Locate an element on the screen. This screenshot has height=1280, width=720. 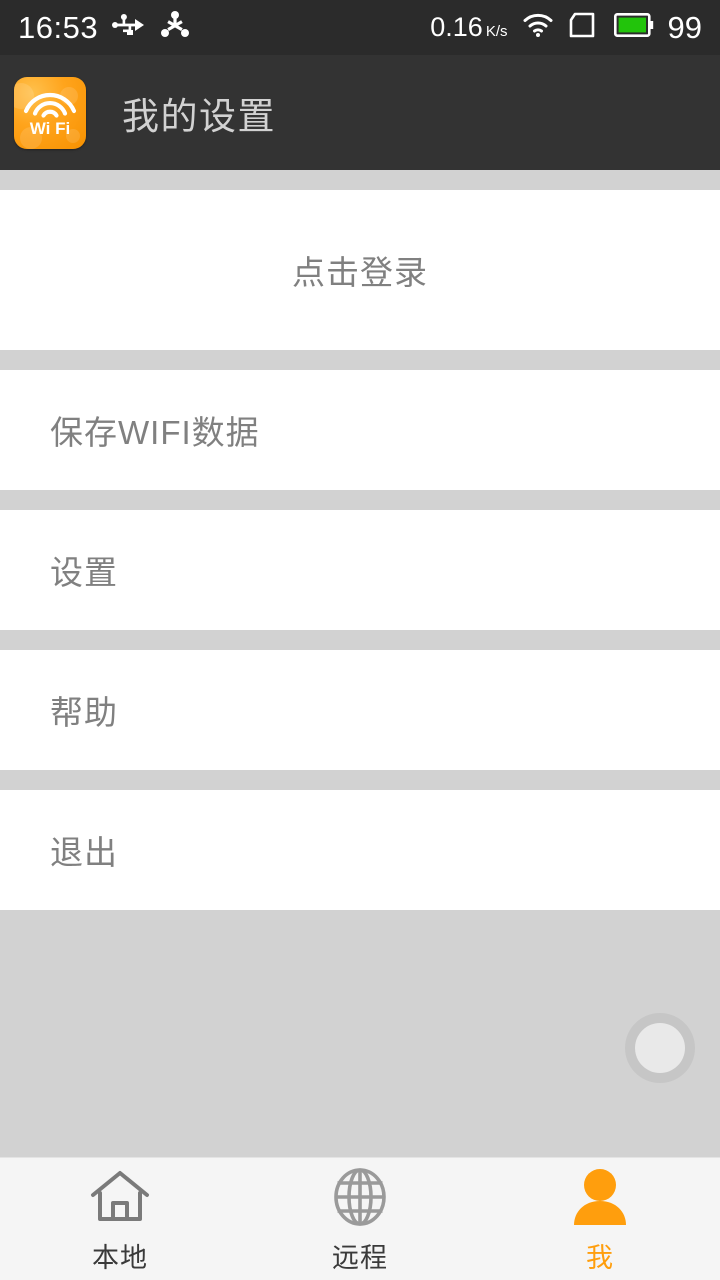
menu-item-label: 帮助 is located at coordinates (84, 712).